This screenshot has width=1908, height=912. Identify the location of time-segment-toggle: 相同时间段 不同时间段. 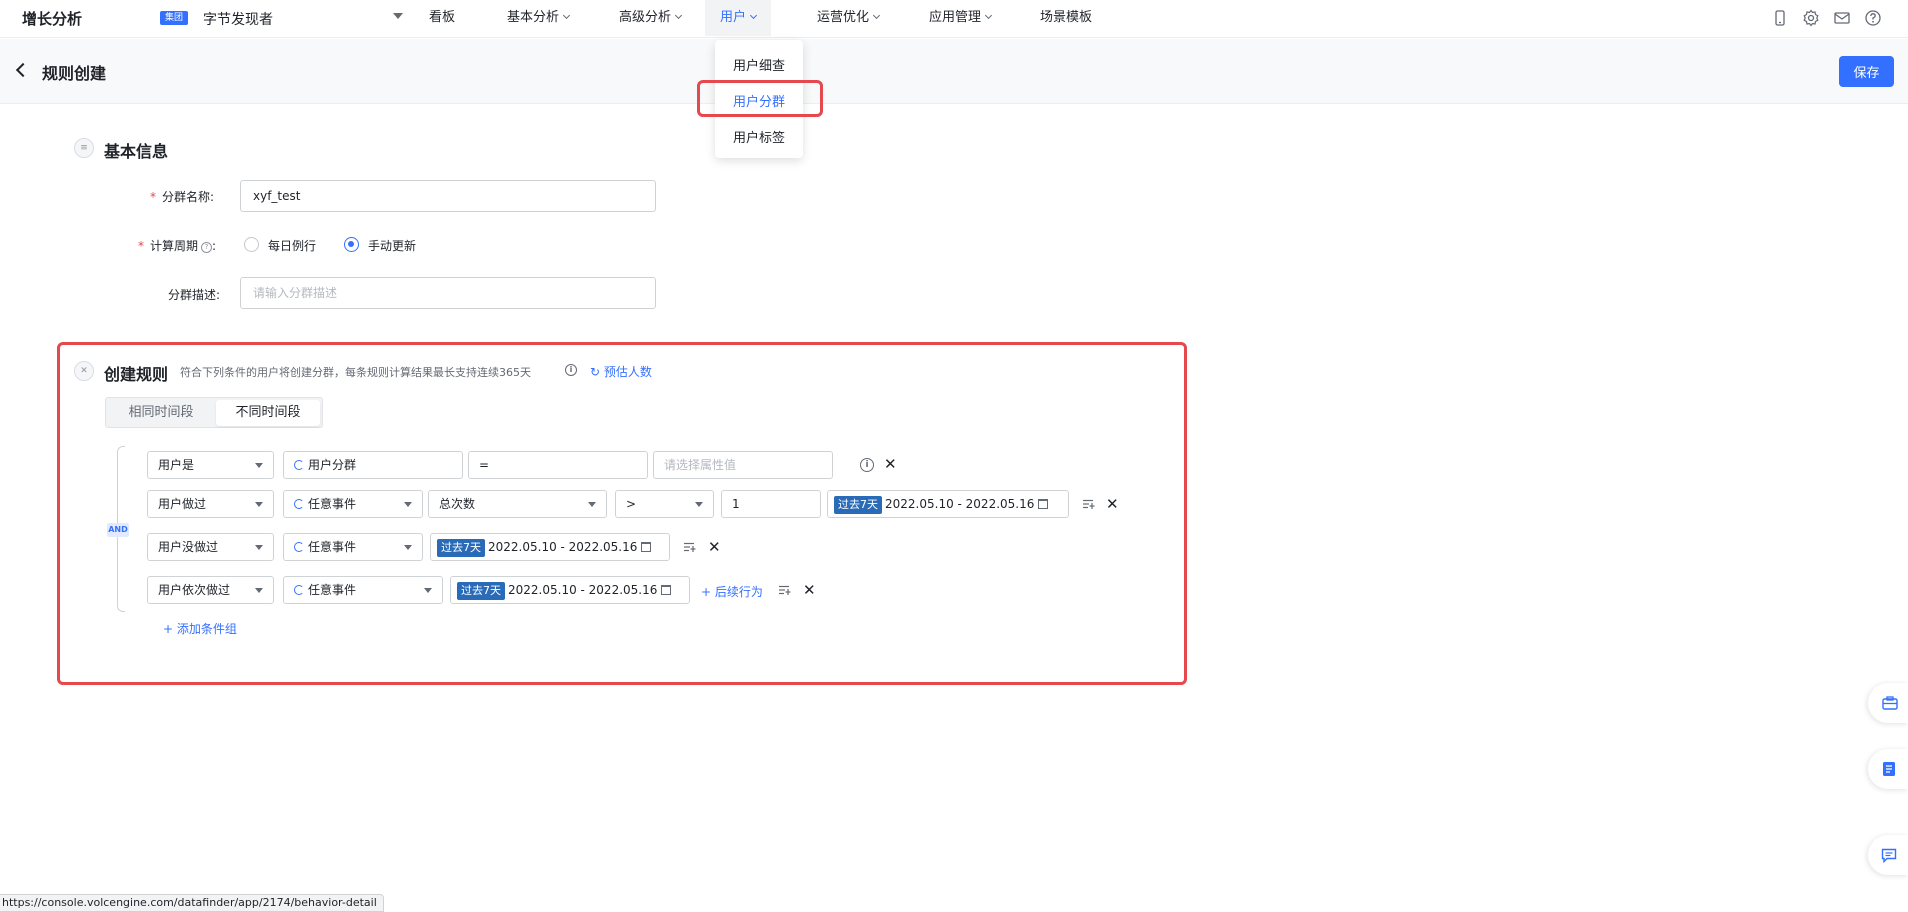
(214, 412).